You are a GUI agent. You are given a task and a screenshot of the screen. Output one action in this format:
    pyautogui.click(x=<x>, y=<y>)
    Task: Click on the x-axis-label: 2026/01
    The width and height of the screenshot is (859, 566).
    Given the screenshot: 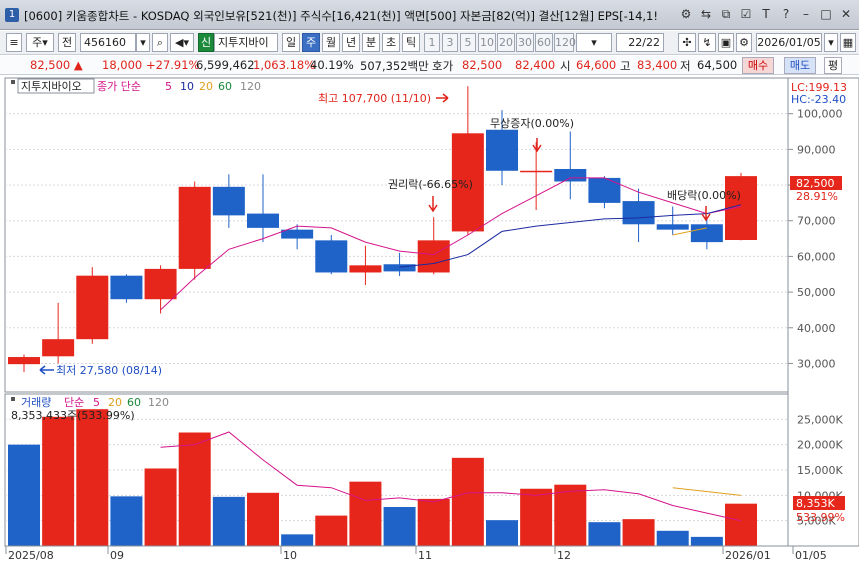 What is the action you would take?
    pyautogui.click(x=748, y=555)
    